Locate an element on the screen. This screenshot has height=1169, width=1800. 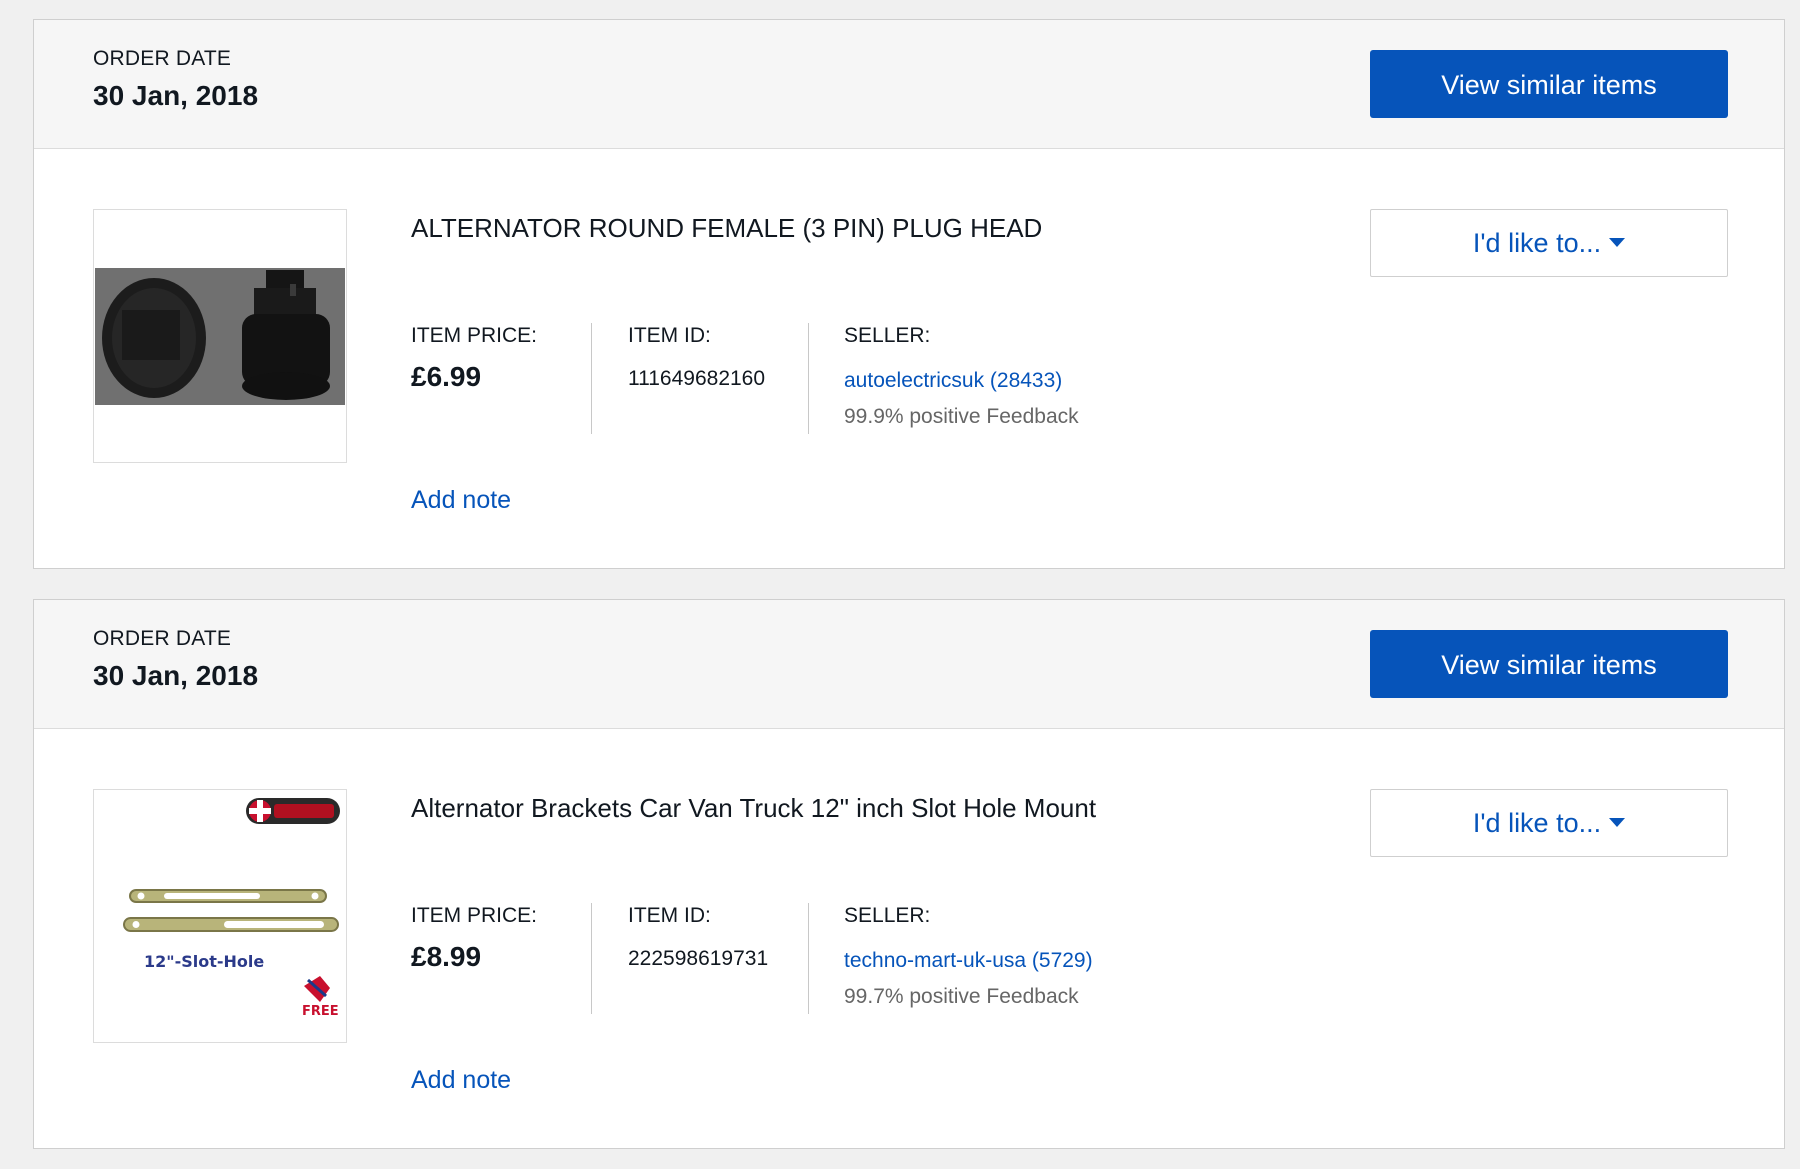
plug-head-photo-icon is located at coordinates (220, 336).